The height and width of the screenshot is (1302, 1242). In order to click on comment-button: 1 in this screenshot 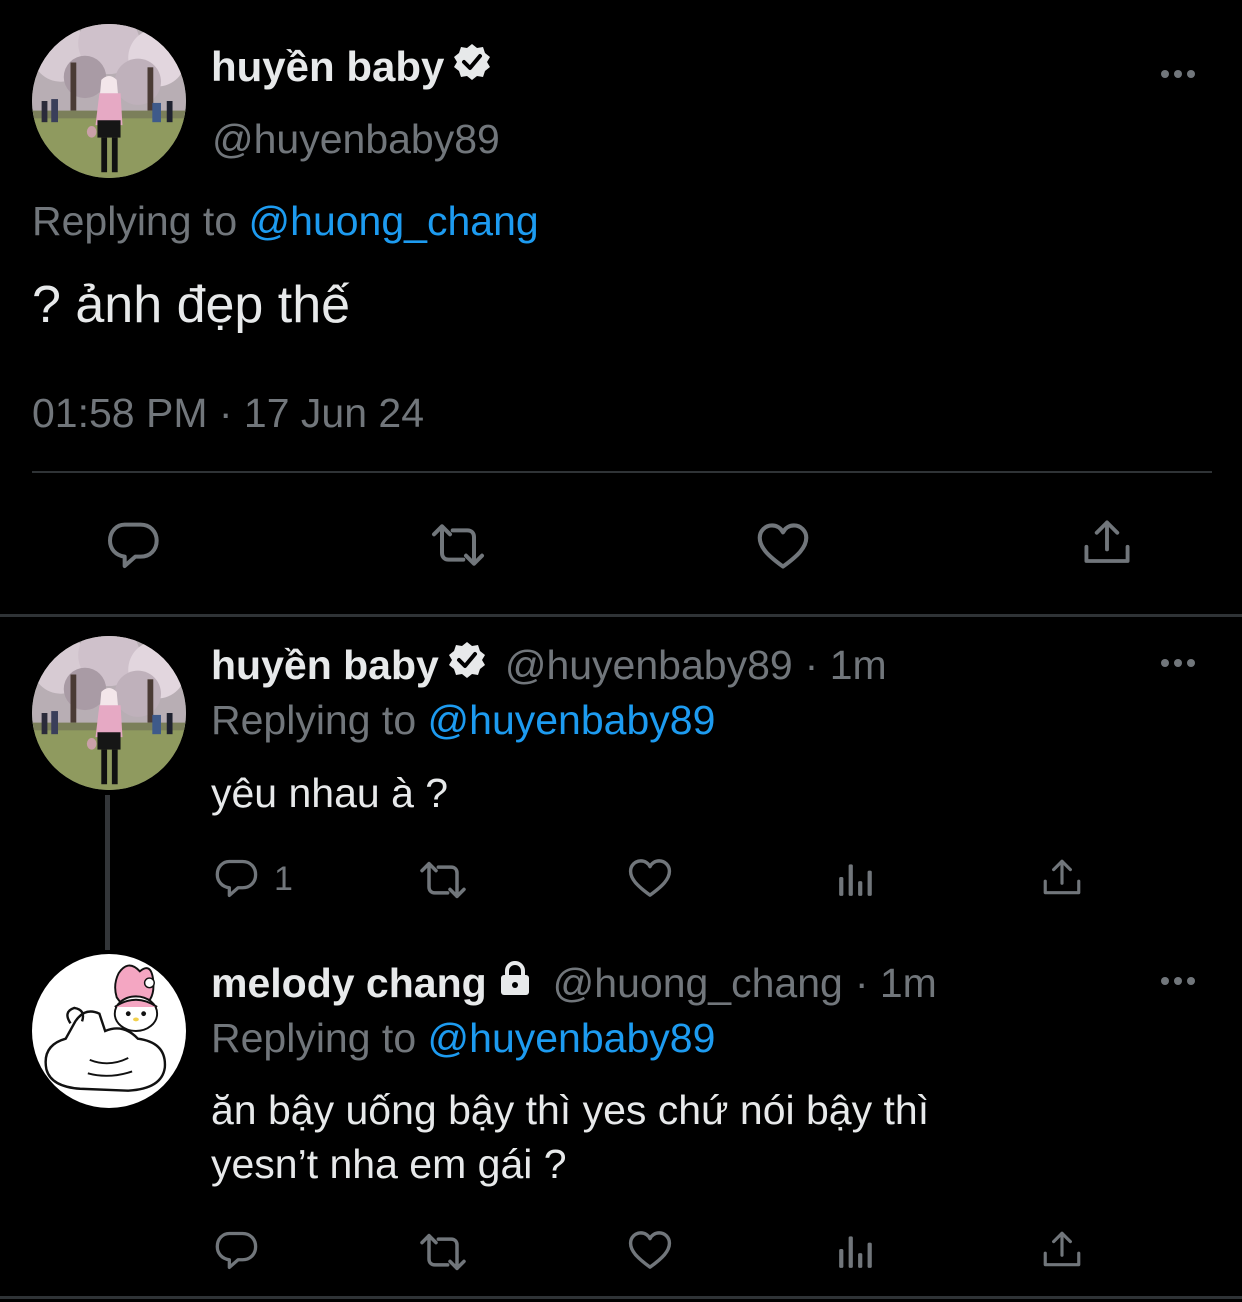, I will do `click(253, 879)`.